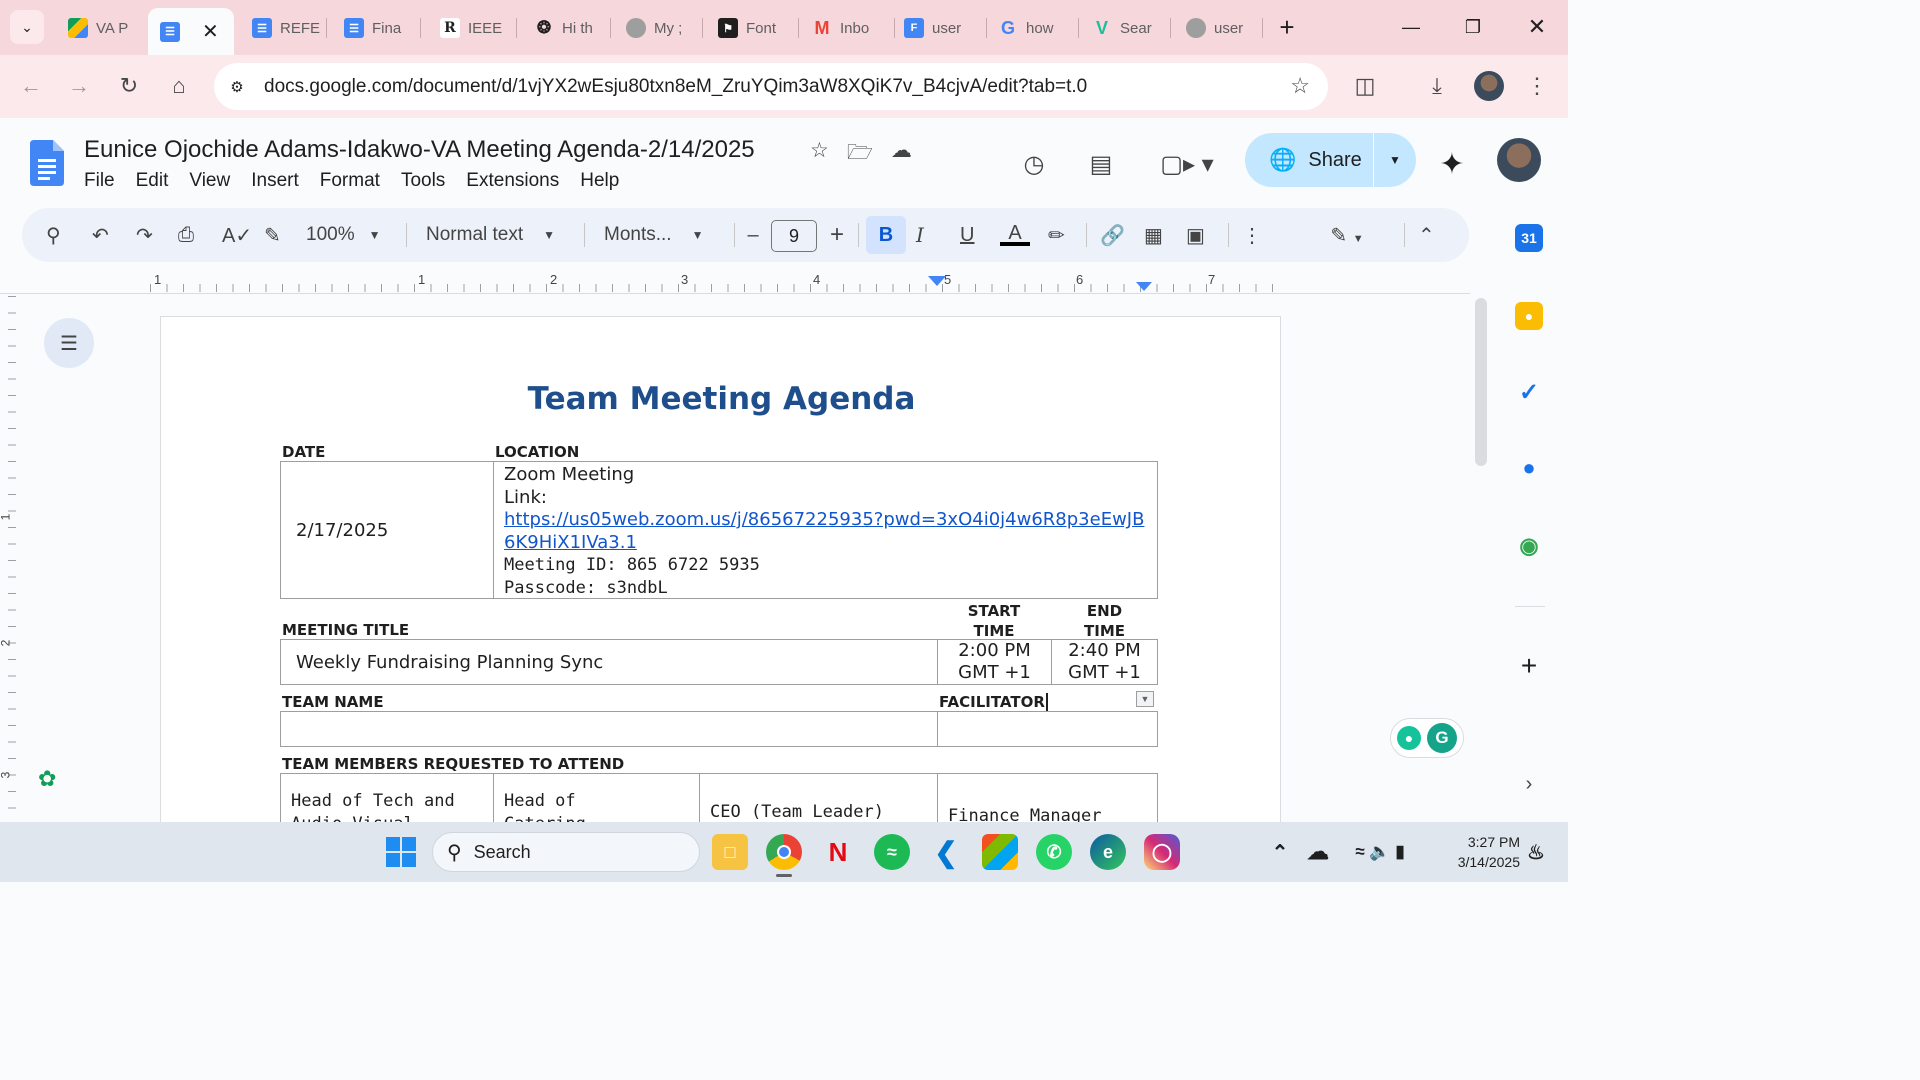 The height and width of the screenshot is (1080, 1920). What do you see at coordinates (784, 852) in the screenshot?
I see `chrome-icon` at bounding box center [784, 852].